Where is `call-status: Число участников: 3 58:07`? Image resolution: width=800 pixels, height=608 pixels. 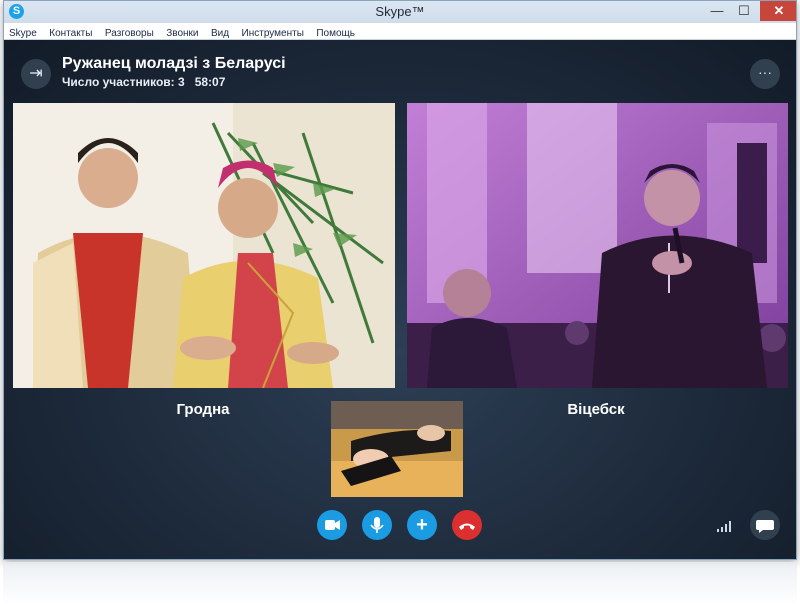 call-status: Число участников: 3 58:07 is located at coordinates (143, 82).